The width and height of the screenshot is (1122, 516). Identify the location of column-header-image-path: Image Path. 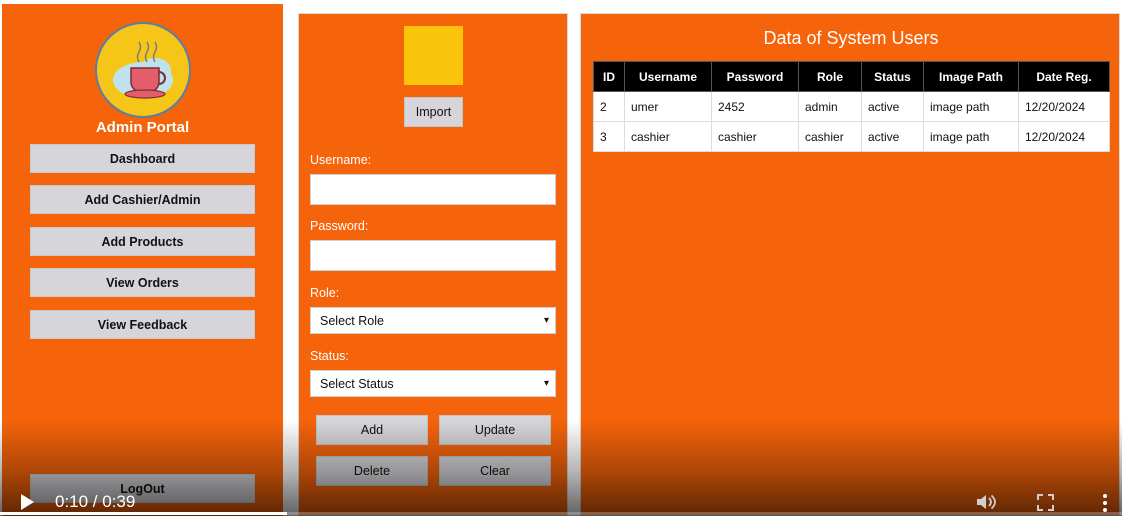
(971, 76).